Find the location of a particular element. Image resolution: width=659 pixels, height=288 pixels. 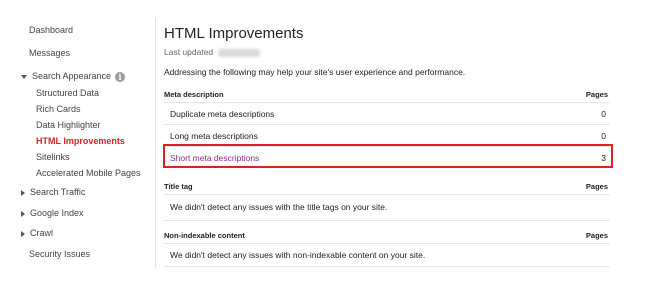

sidebar-item-label: Search Appearance is located at coordinates (72, 76).